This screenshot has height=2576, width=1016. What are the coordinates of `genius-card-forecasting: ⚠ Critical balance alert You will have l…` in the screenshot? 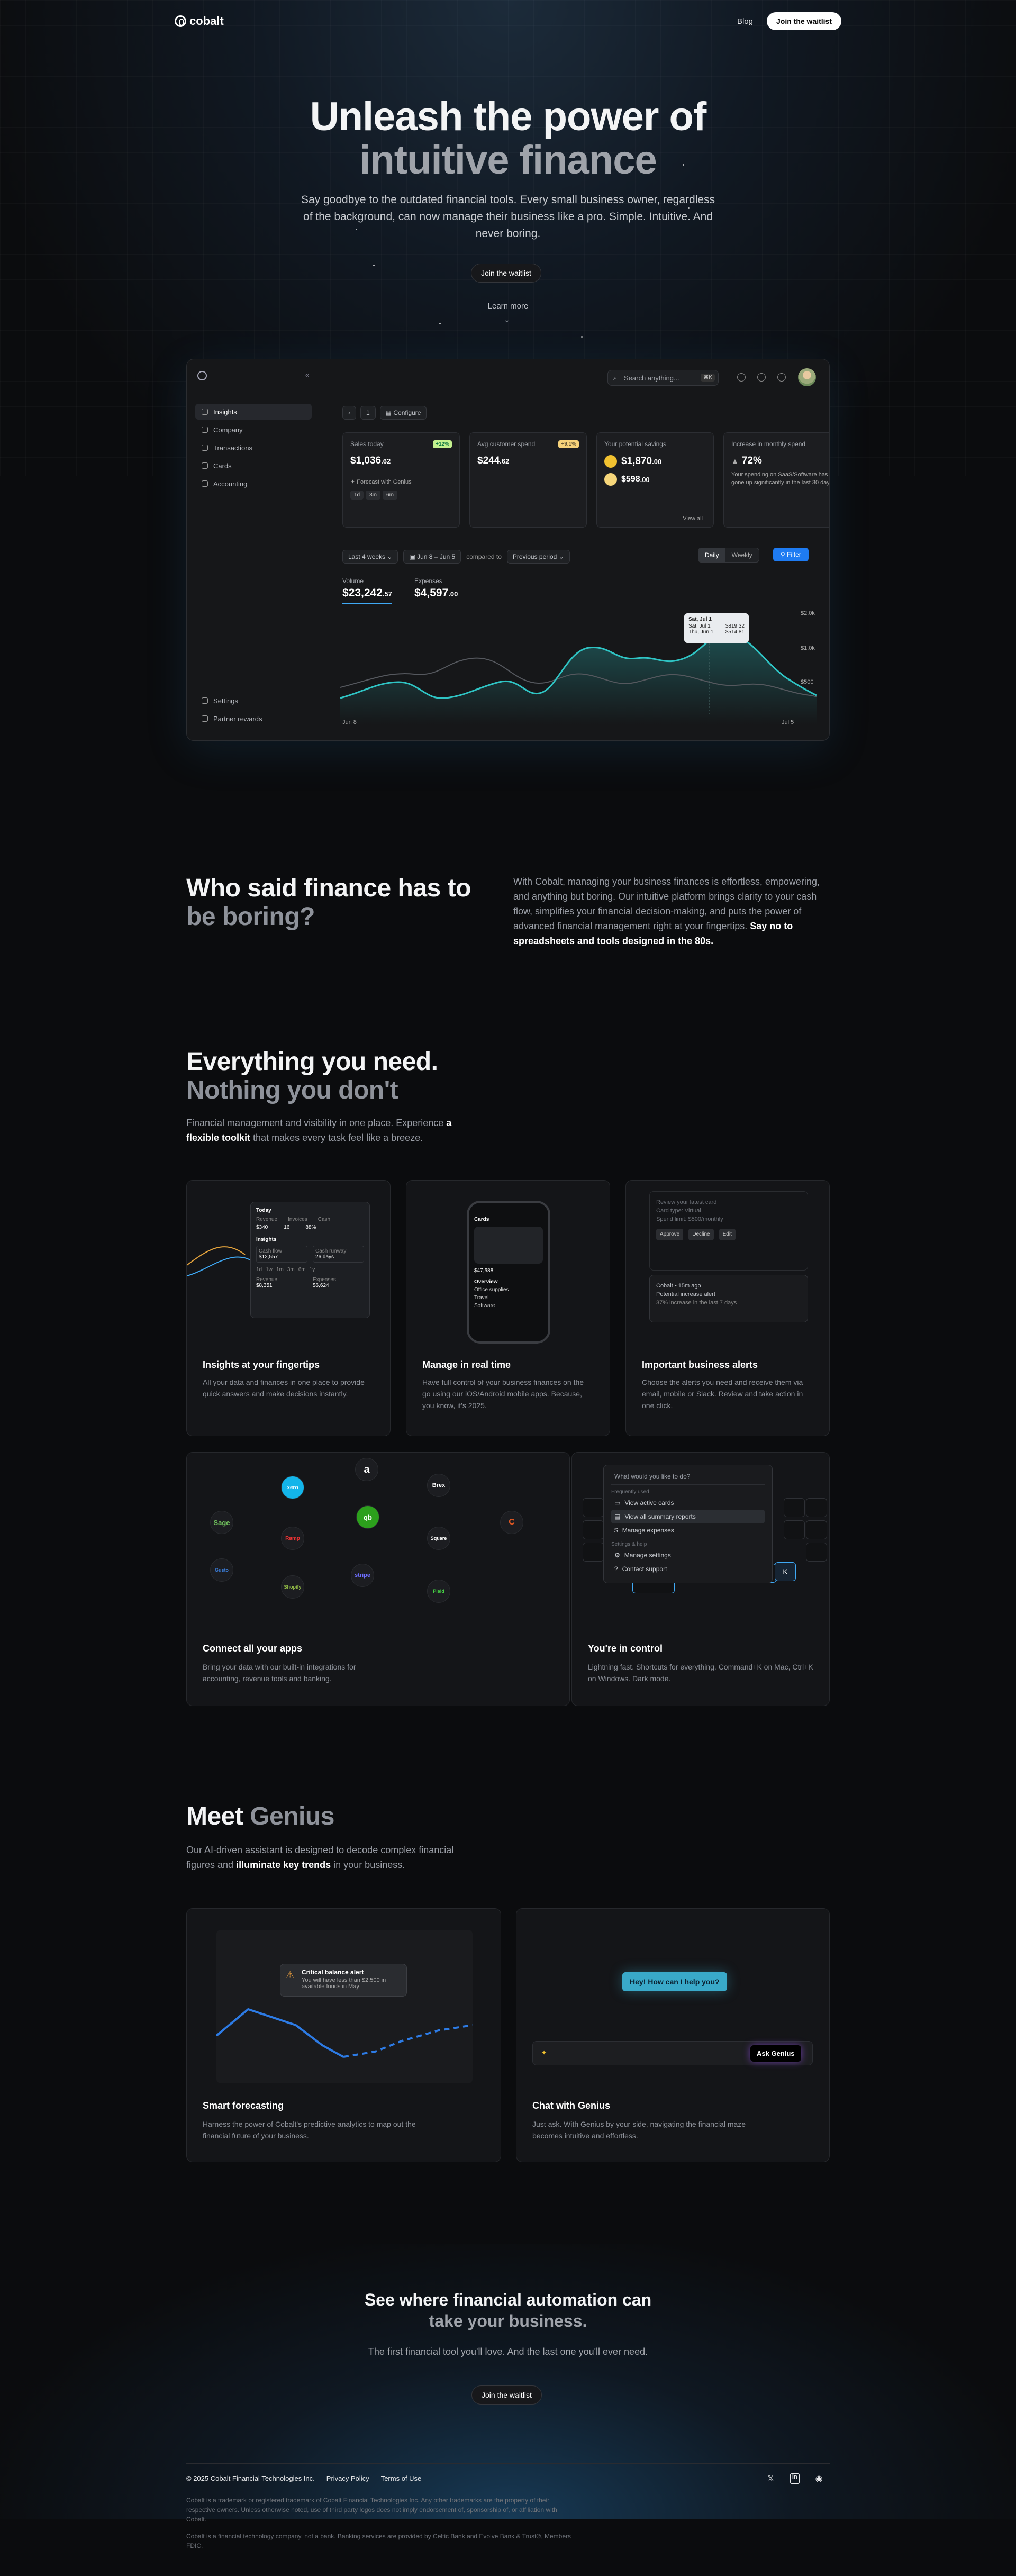 It's located at (343, 2035).